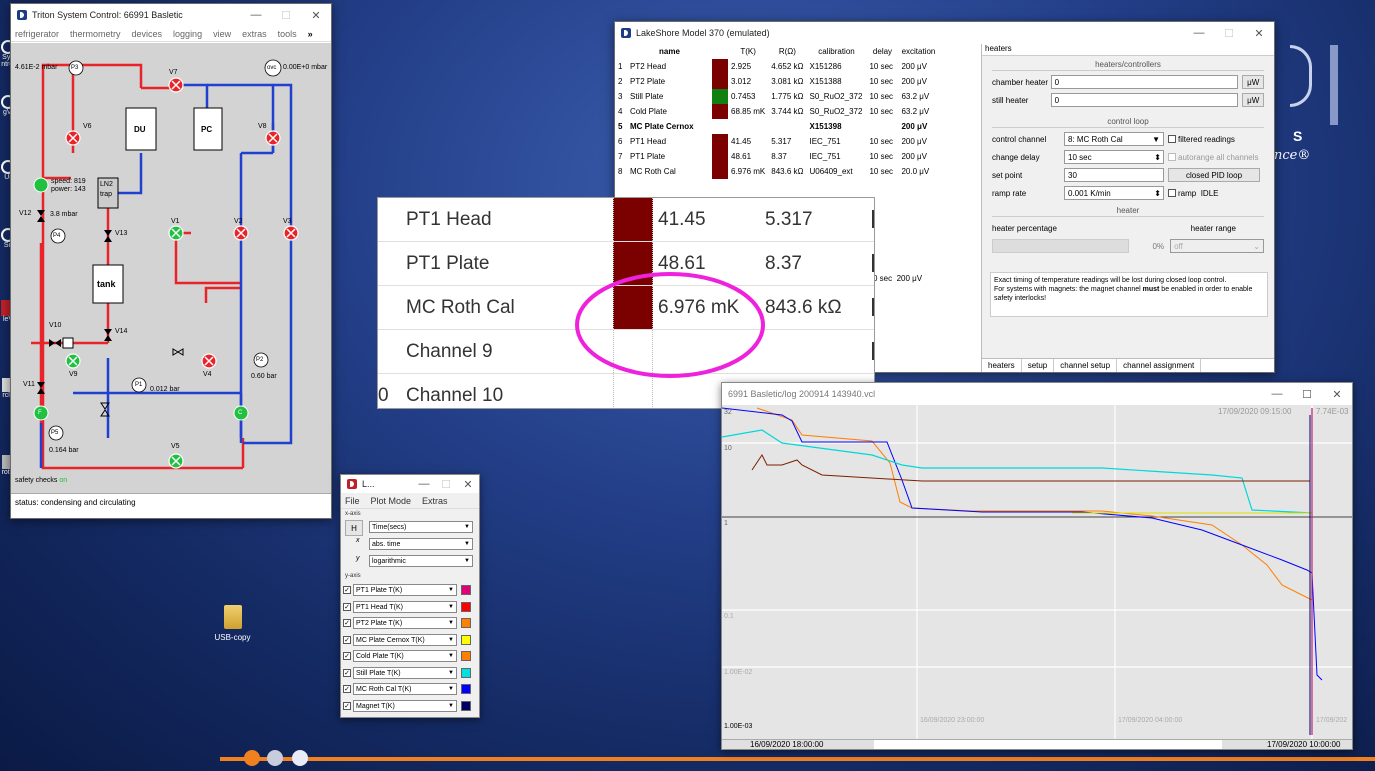 The height and width of the screenshot is (771, 1375). I want to click on tab-channel-assignment: channel assignment, so click(1159, 365).